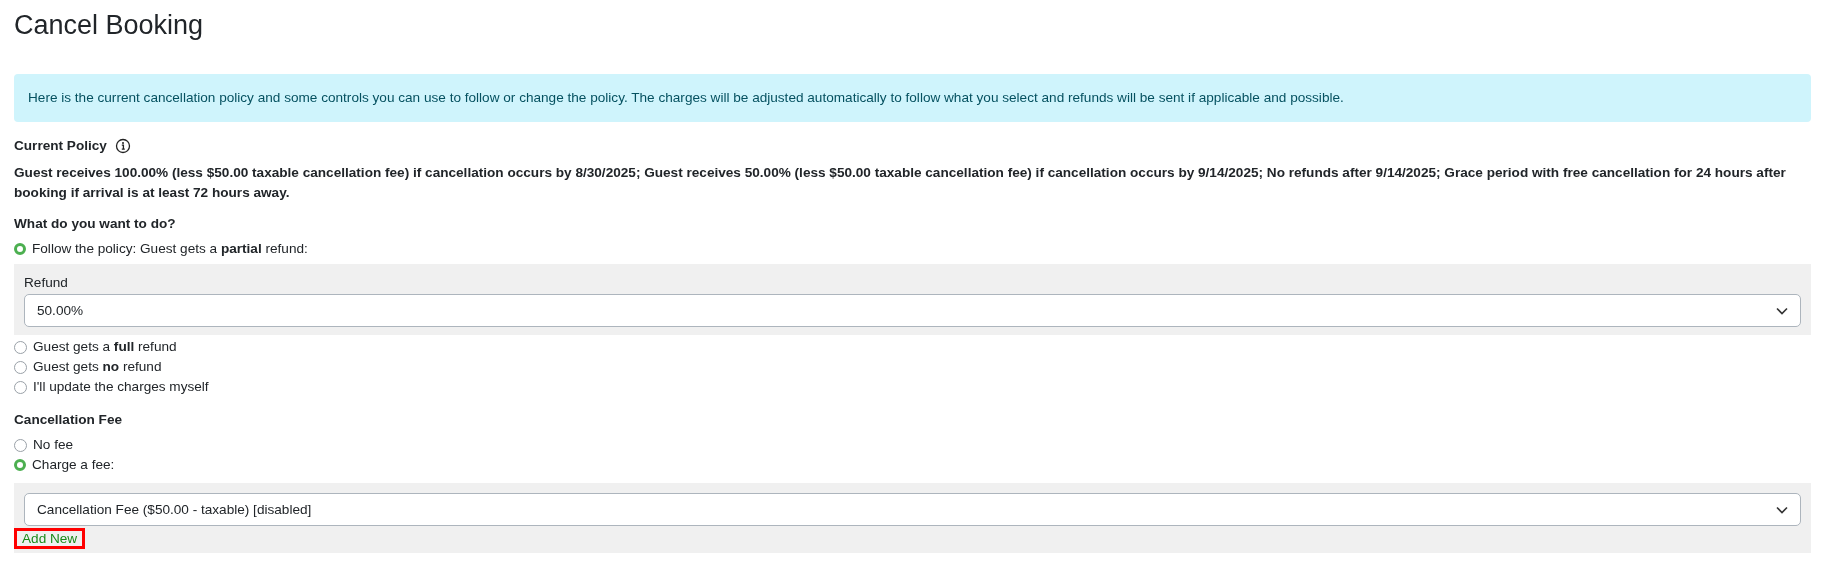  Describe the element at coordinates (46, 283) in the screenshot. I see `field-label: Refund` at that location.